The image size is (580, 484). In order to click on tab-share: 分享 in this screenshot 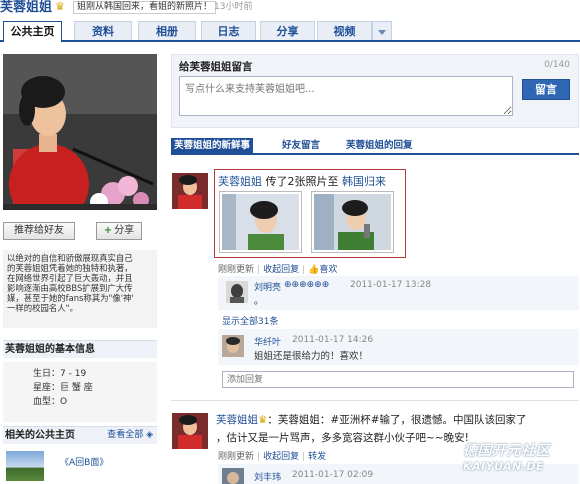, I will do `click(287, 30)`.